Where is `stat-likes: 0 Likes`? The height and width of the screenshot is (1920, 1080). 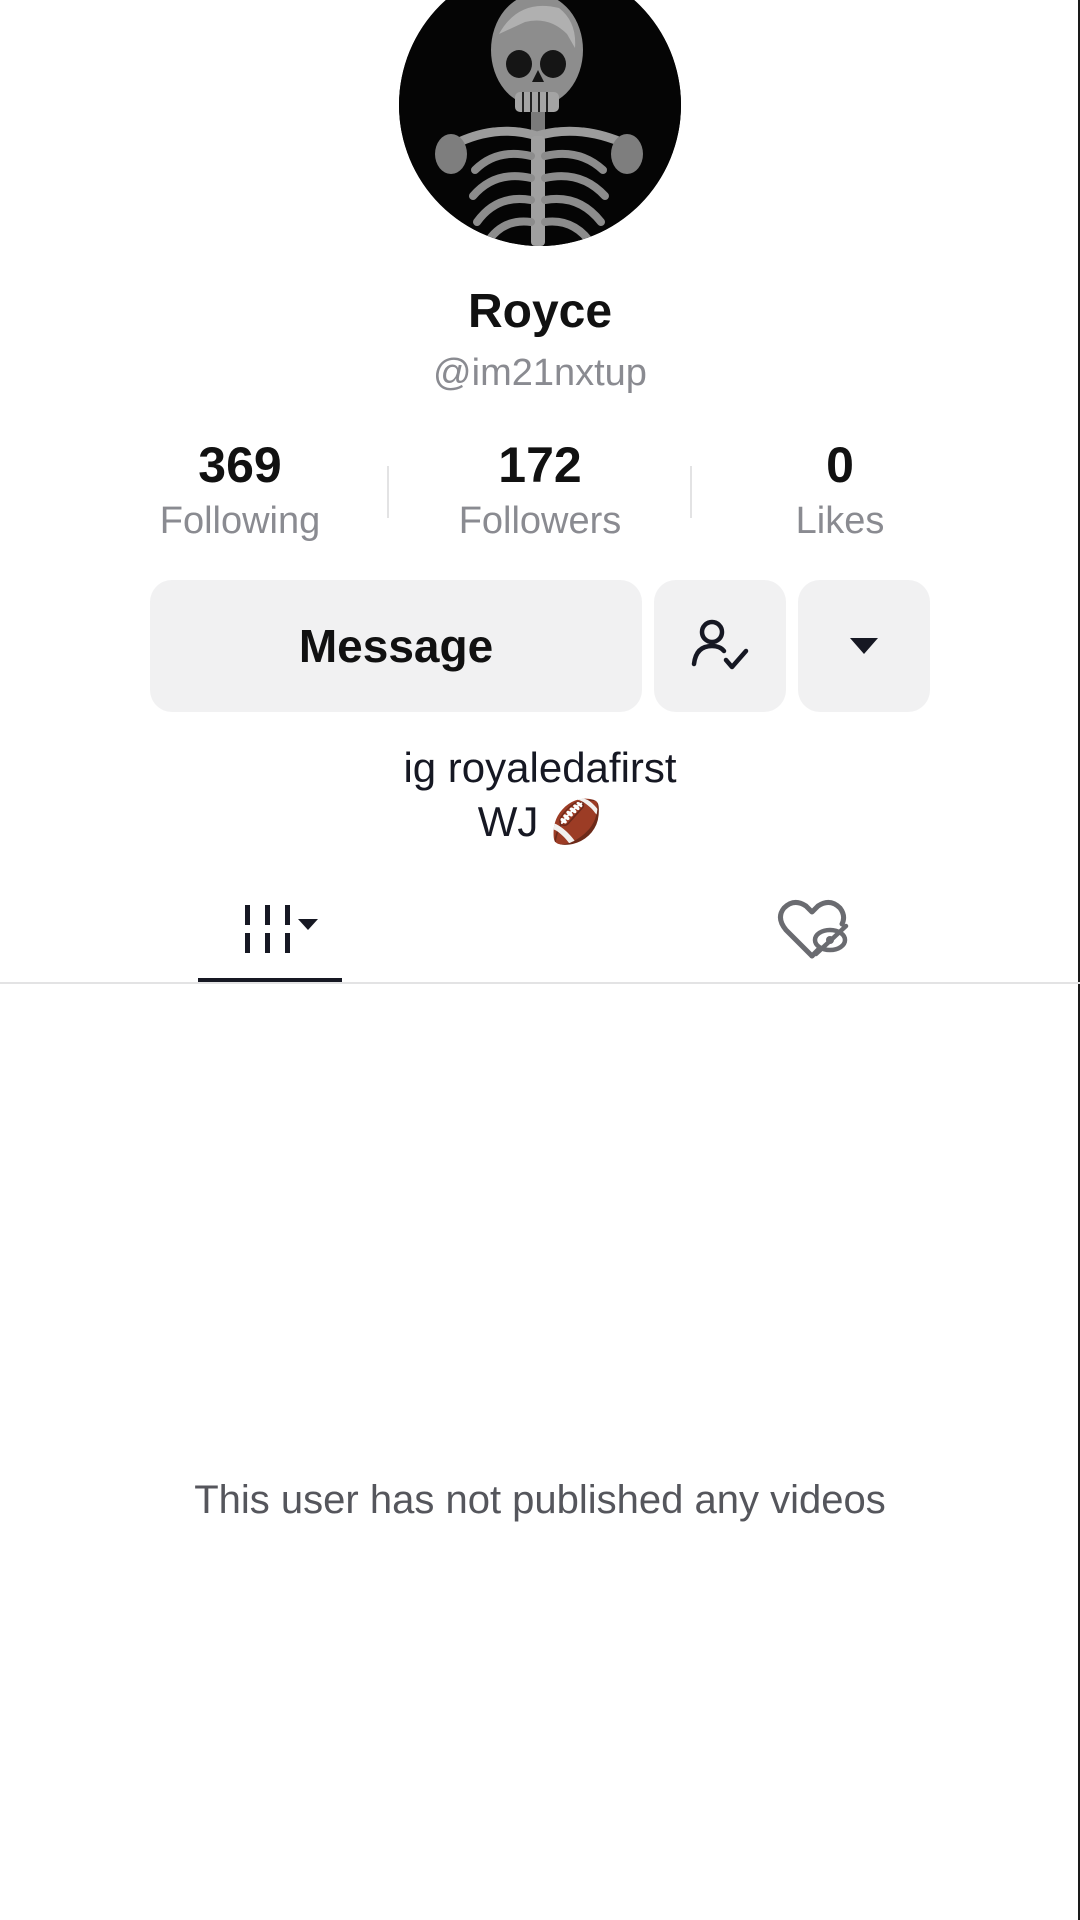
stat-likes: 0 Likes is located at coordinates (840, 489).